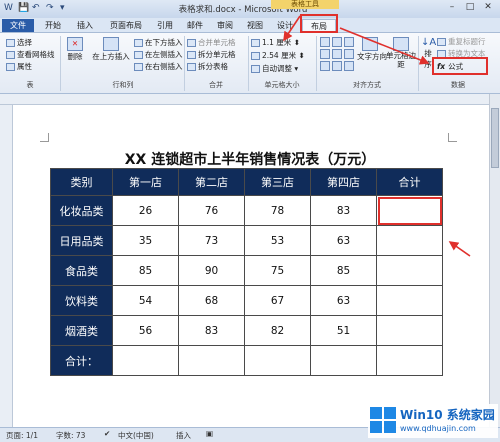  I want to click on watermark-url: www.qdhuajin.com, so click(438, 428).